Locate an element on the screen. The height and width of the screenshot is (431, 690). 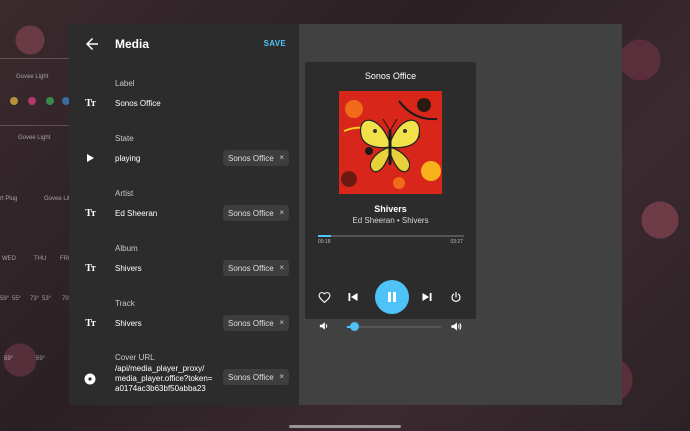
home-indicator is located at coordinates (345, 426).